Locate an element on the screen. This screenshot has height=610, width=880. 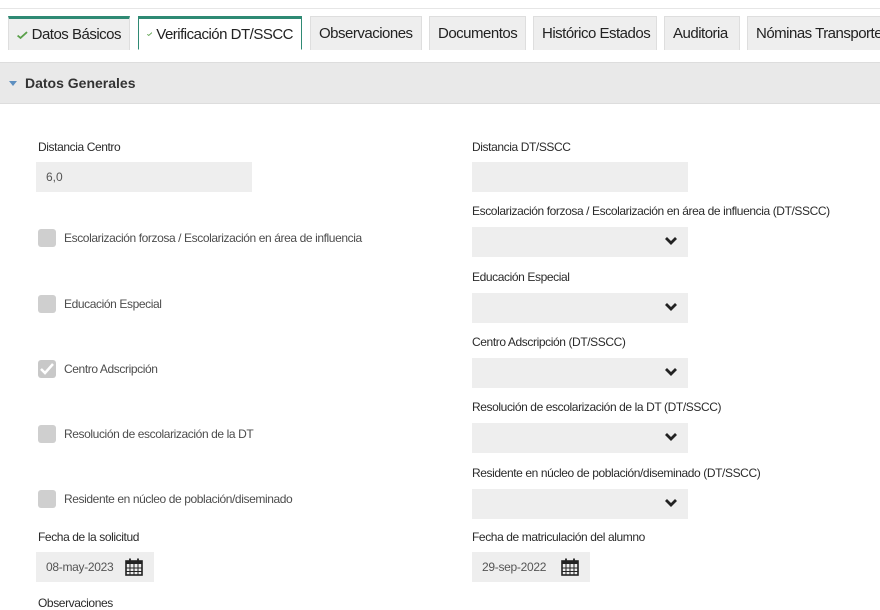
select-label: Centro Adscripción (DT/SSCC) is located at coordinates (549, 342).